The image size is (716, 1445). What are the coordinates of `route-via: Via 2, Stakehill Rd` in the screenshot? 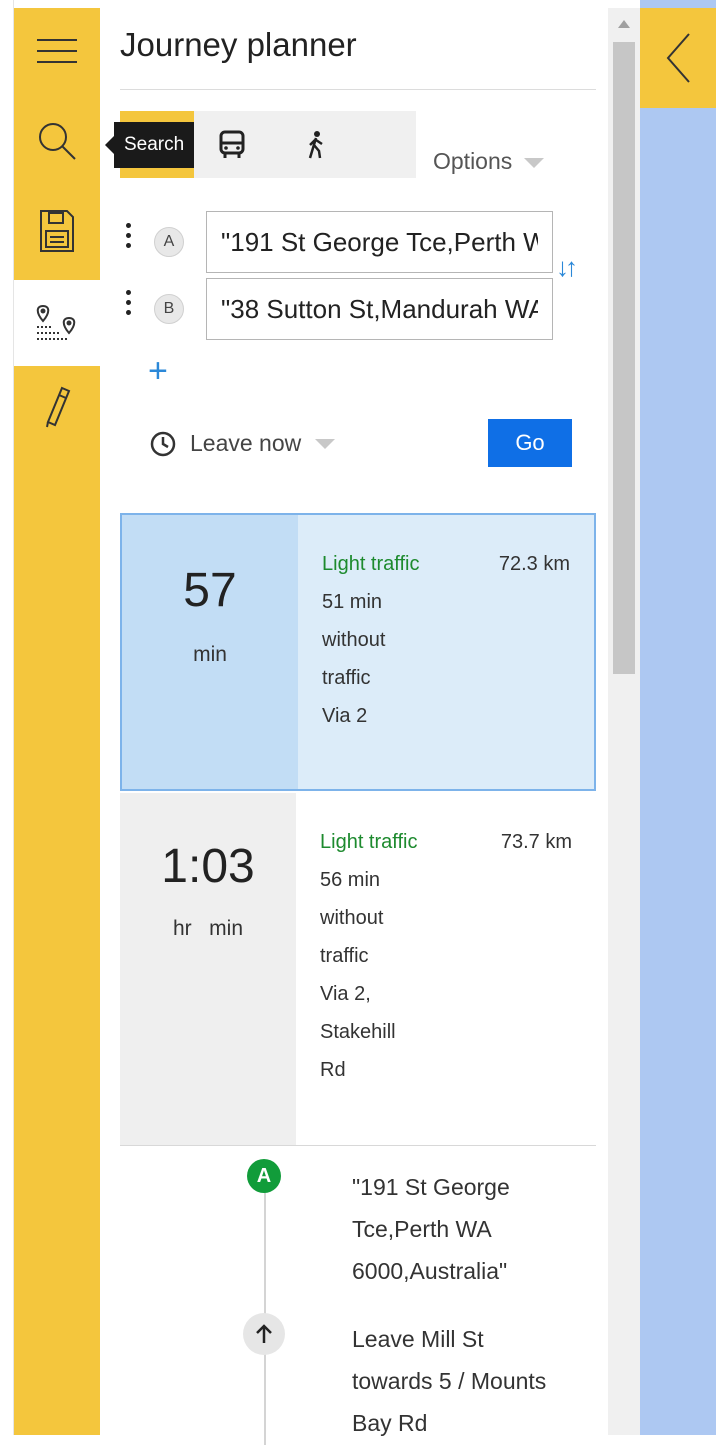 It's located at (358, 1032).